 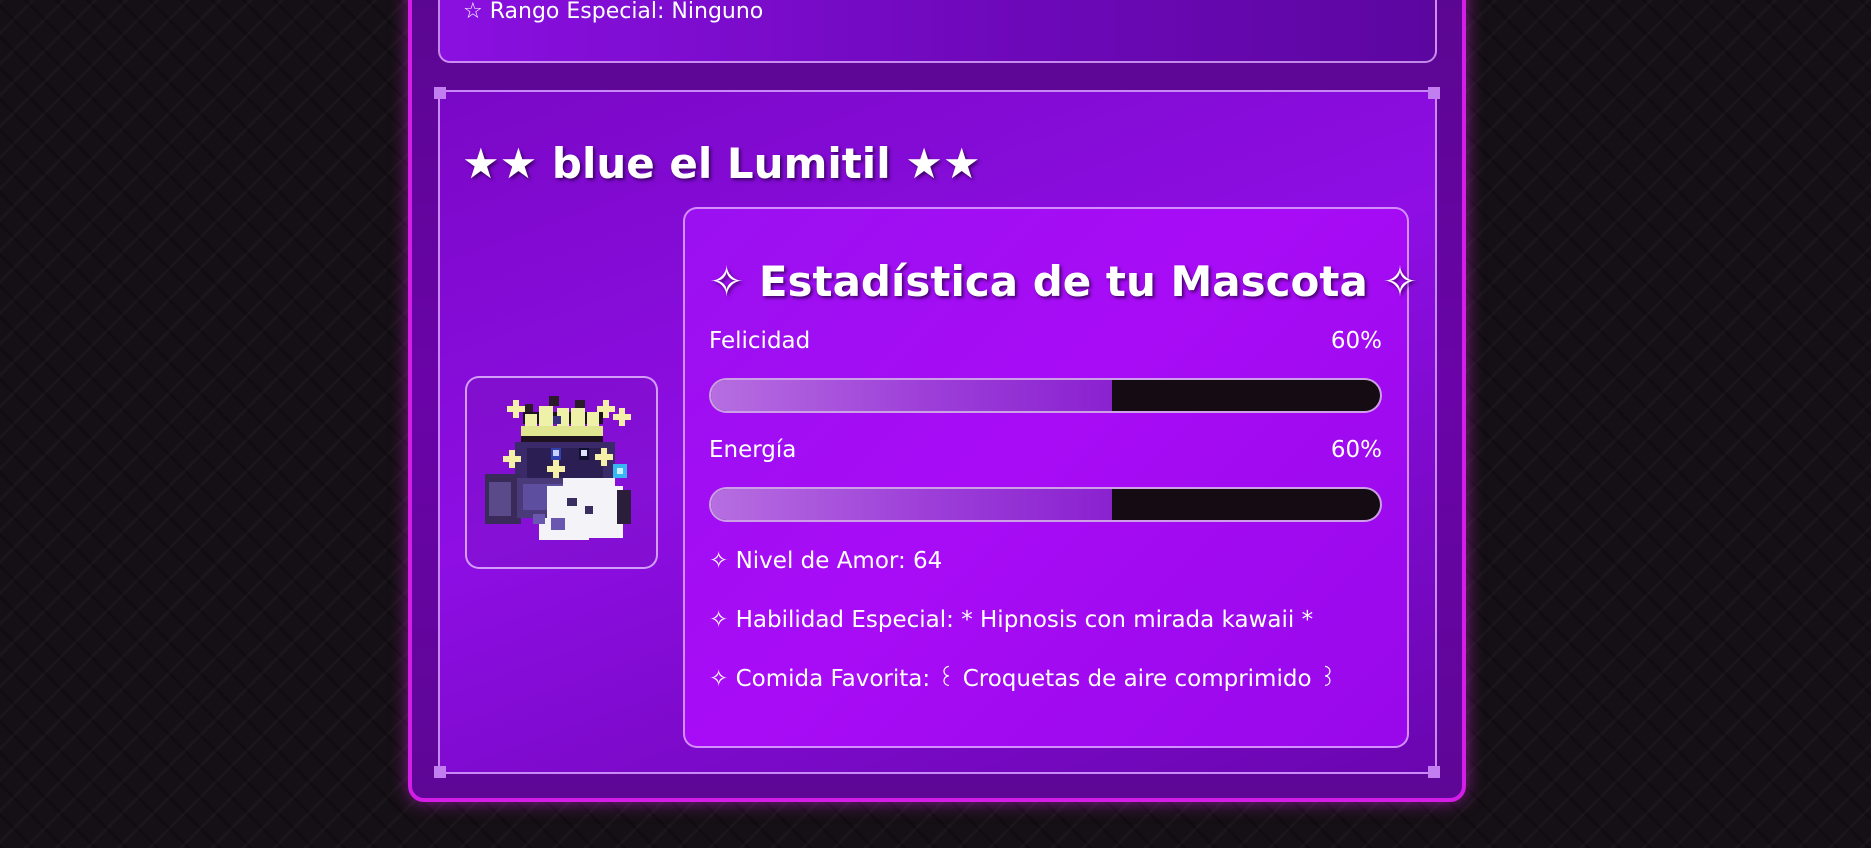 I want to click on happiness-bar-fill, so click(x=912, y=395).